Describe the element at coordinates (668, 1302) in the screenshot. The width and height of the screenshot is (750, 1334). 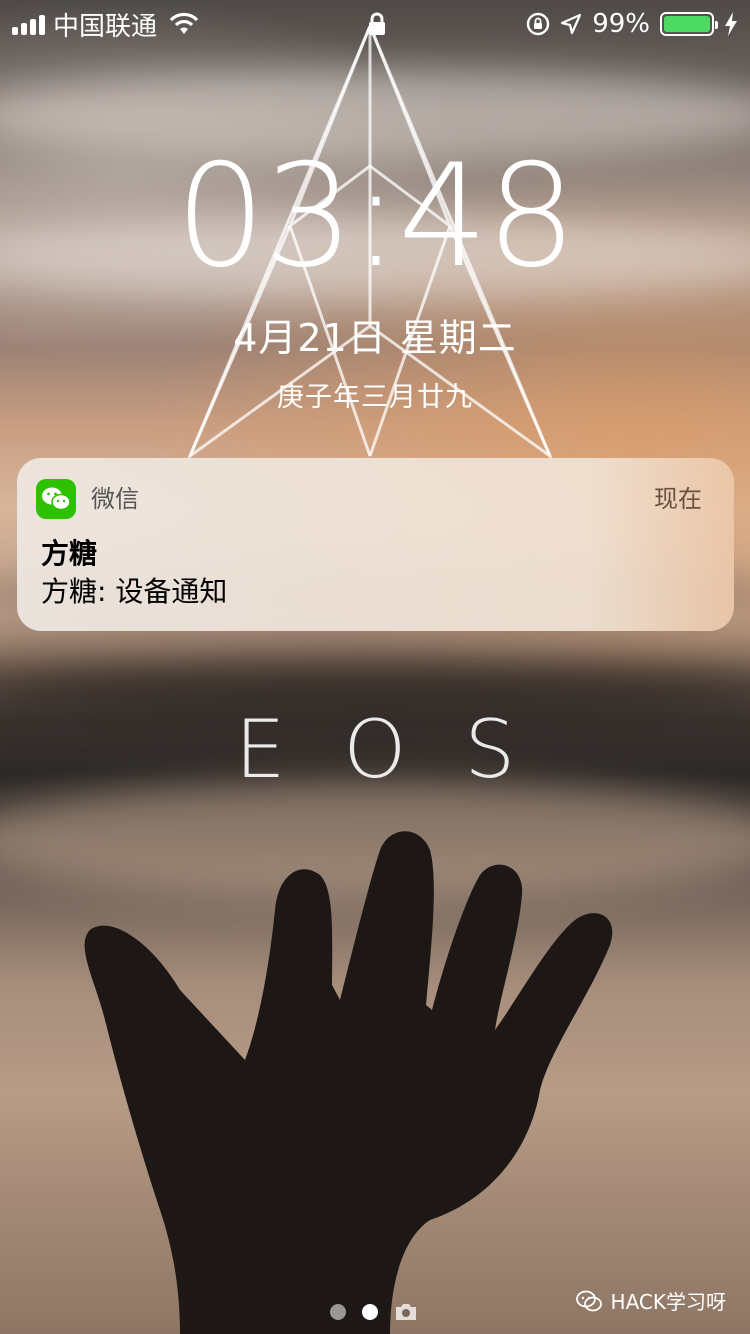
I see `watermark-text: HACK学习呀` at that location.